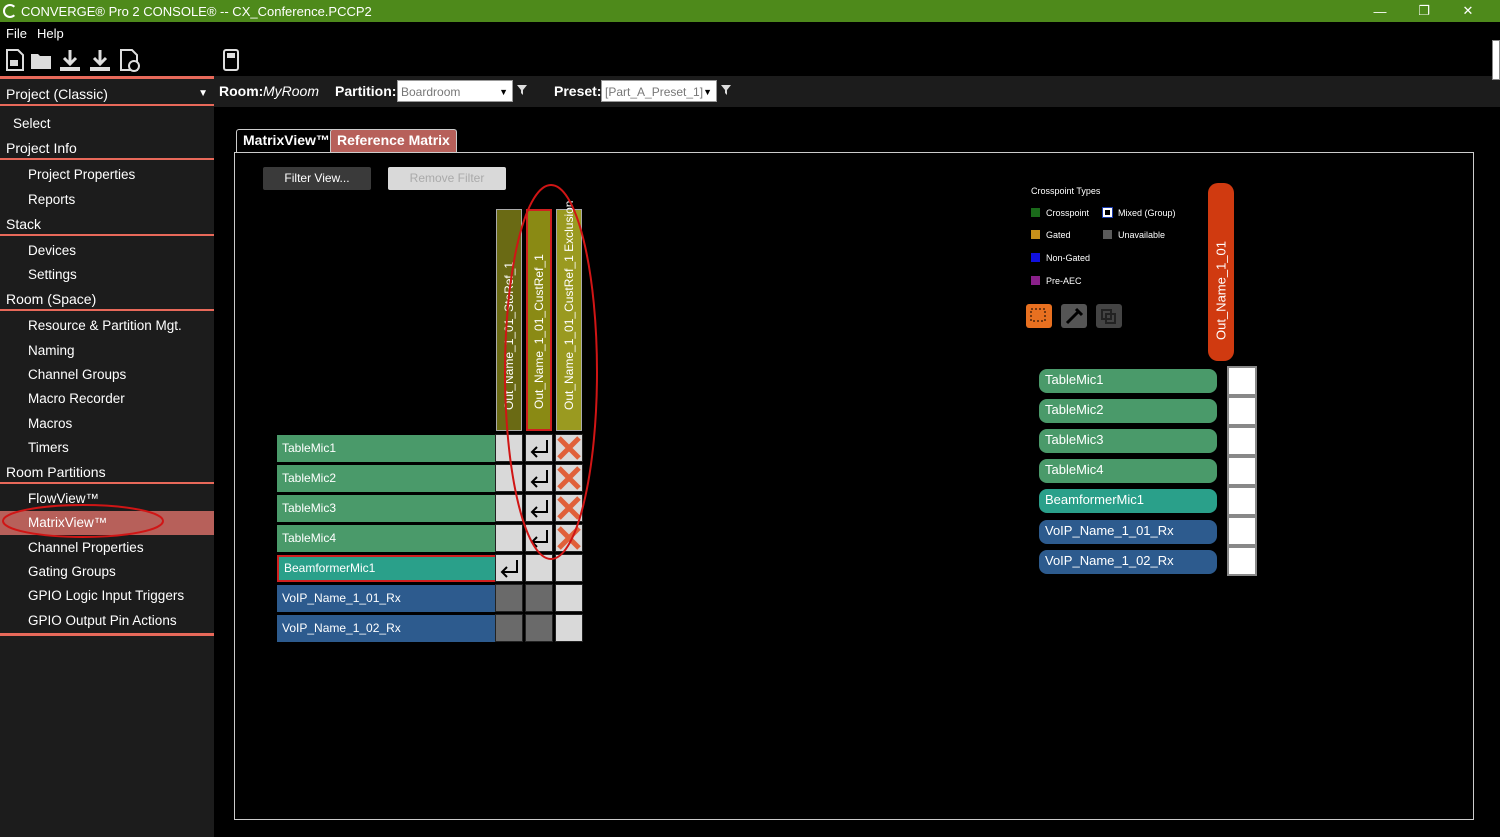 Image resolution: width=1500 pixels, height=837 pixels. Describe the element at coordinates (1128, 501) in the screenshot. I see `output-row-label: BeamformerMic1` at that location.